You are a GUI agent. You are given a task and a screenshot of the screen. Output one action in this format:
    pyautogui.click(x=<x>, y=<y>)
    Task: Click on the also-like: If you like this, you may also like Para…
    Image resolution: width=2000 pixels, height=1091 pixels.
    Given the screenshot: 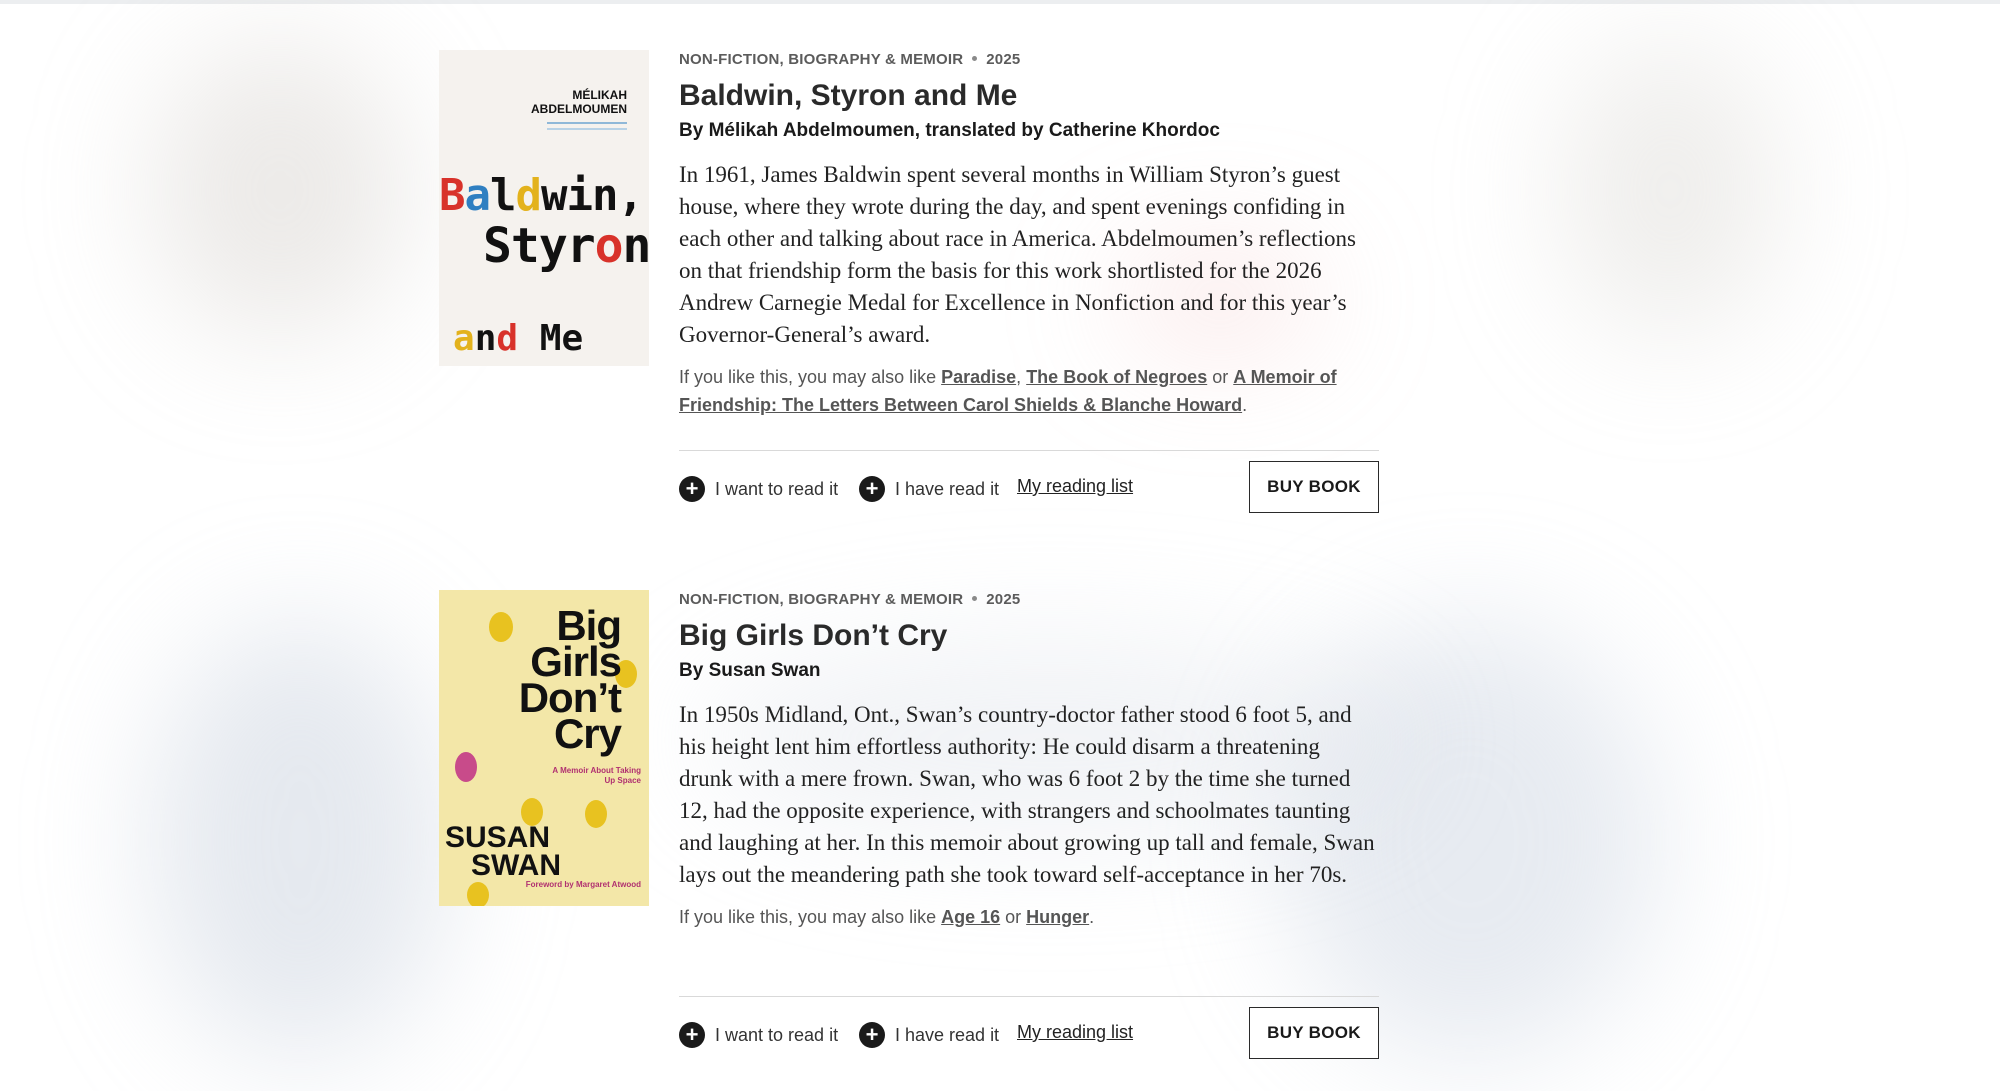 What is the action you would take?
    pyautogui.click(x=1008, y=391)
    